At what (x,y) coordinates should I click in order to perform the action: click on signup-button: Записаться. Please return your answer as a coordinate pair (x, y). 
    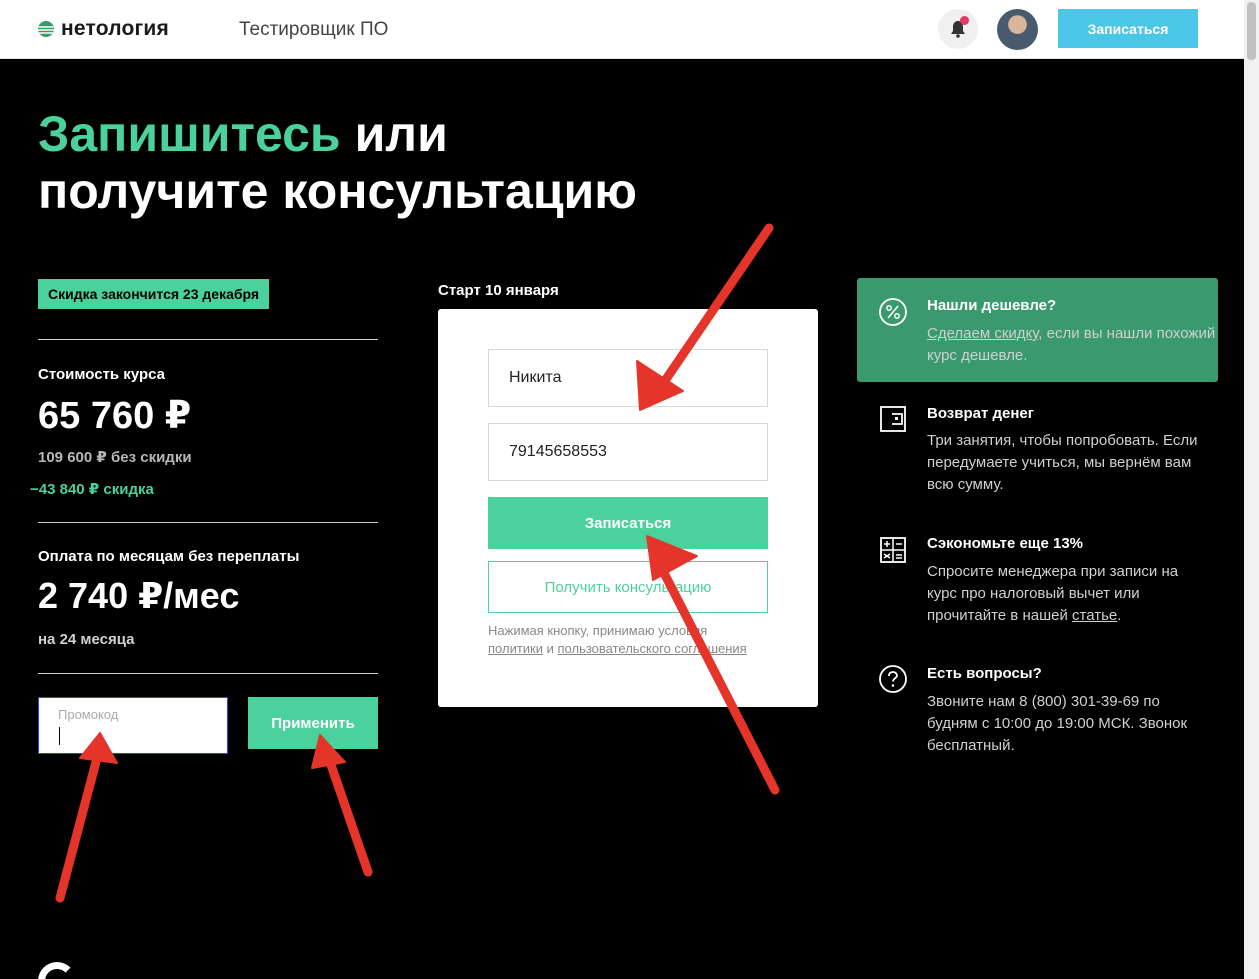
    Looking at the image, I should click on (628, 523).